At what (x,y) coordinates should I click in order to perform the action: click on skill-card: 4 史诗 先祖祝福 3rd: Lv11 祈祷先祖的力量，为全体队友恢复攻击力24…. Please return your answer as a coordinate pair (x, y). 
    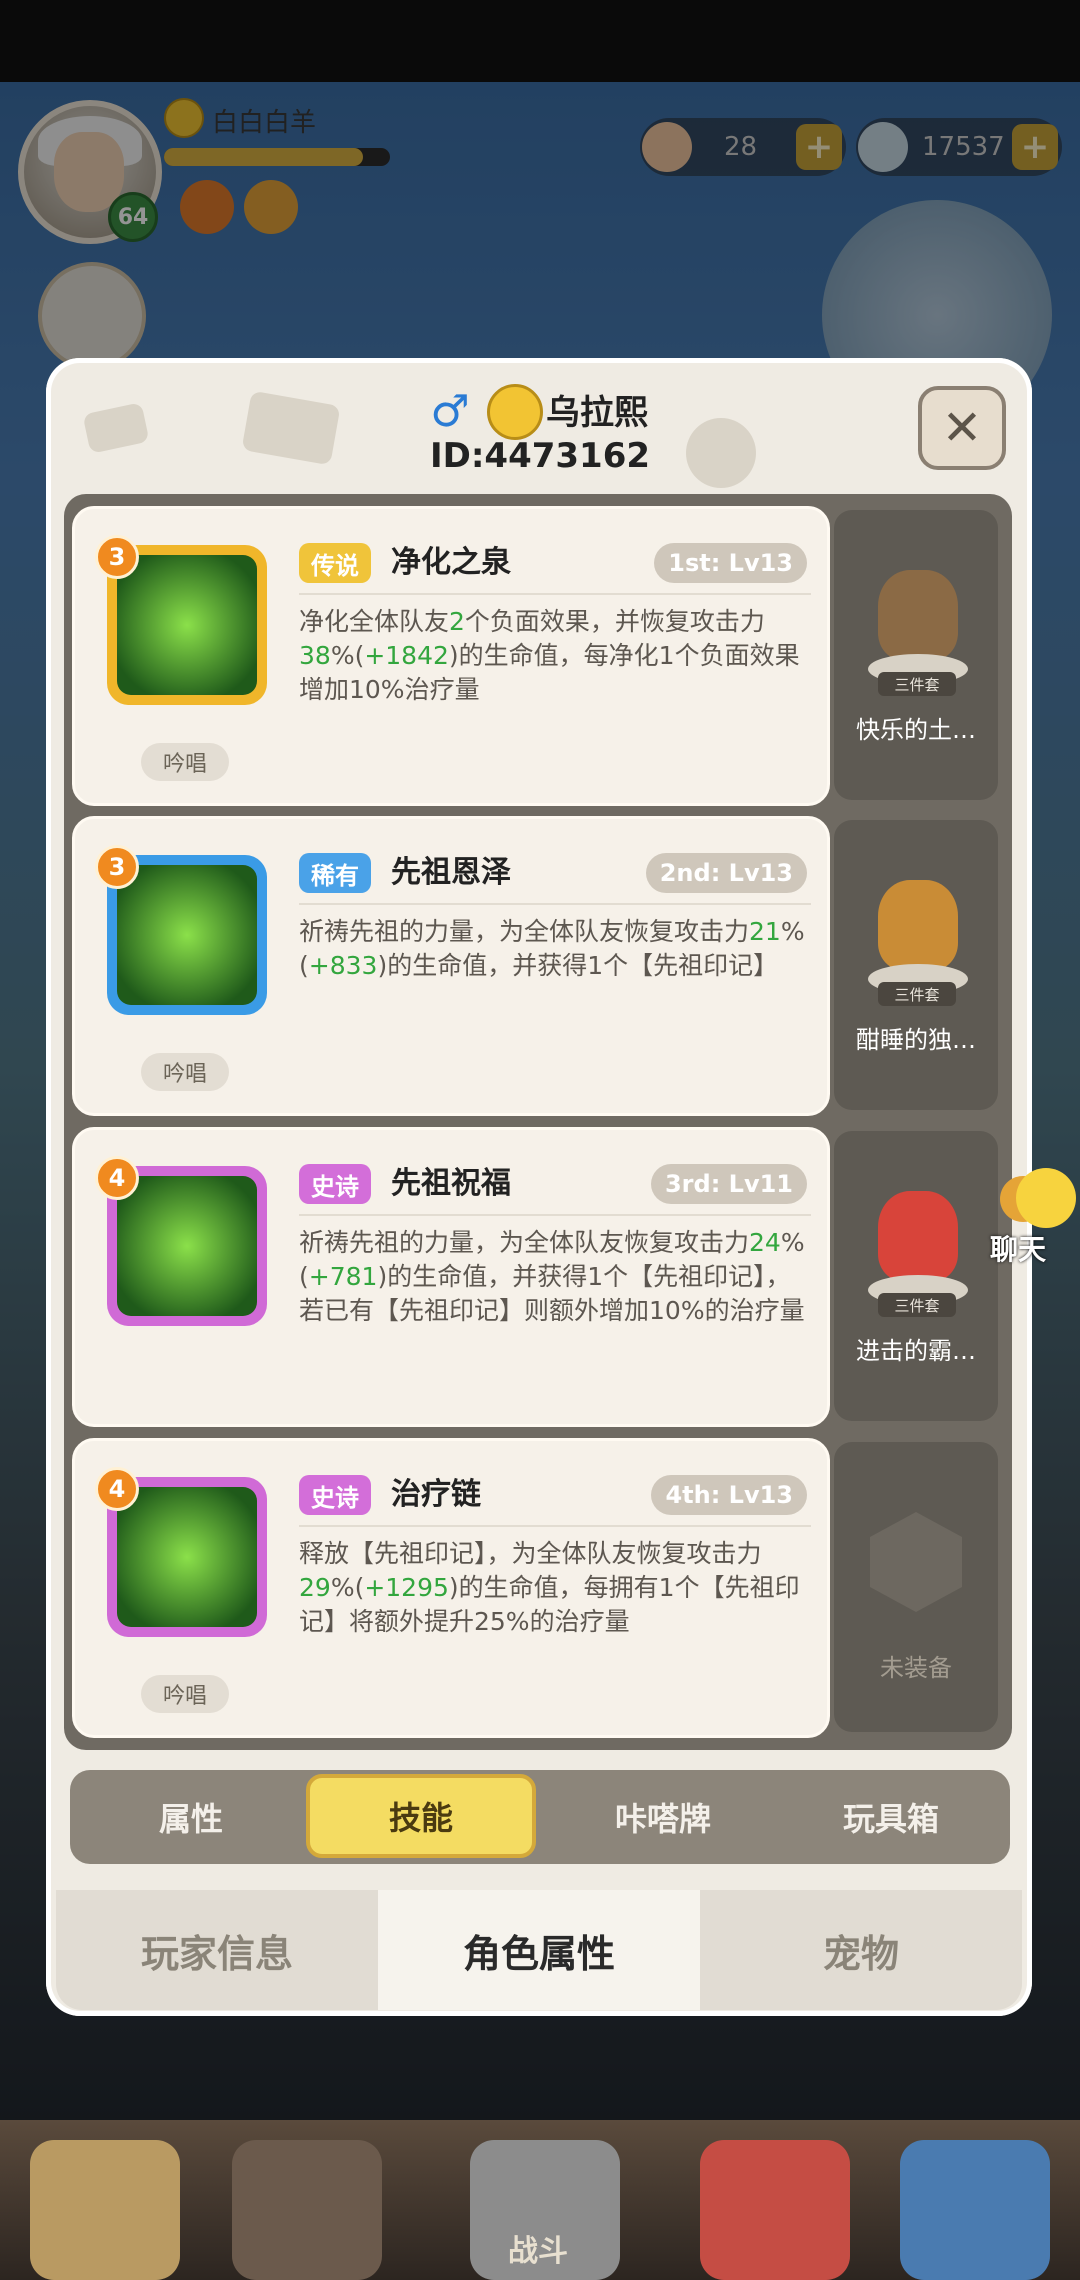
    Looking at the image, I should click on (451, 1277).